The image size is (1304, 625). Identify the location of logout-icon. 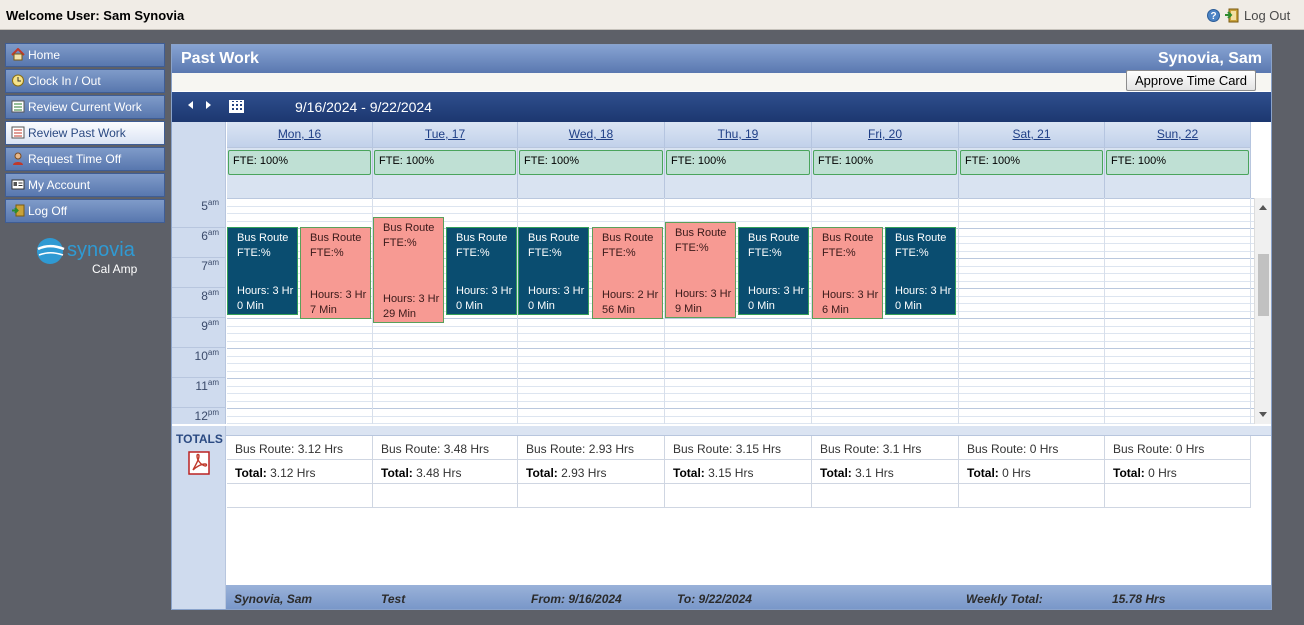
(1232, 15).